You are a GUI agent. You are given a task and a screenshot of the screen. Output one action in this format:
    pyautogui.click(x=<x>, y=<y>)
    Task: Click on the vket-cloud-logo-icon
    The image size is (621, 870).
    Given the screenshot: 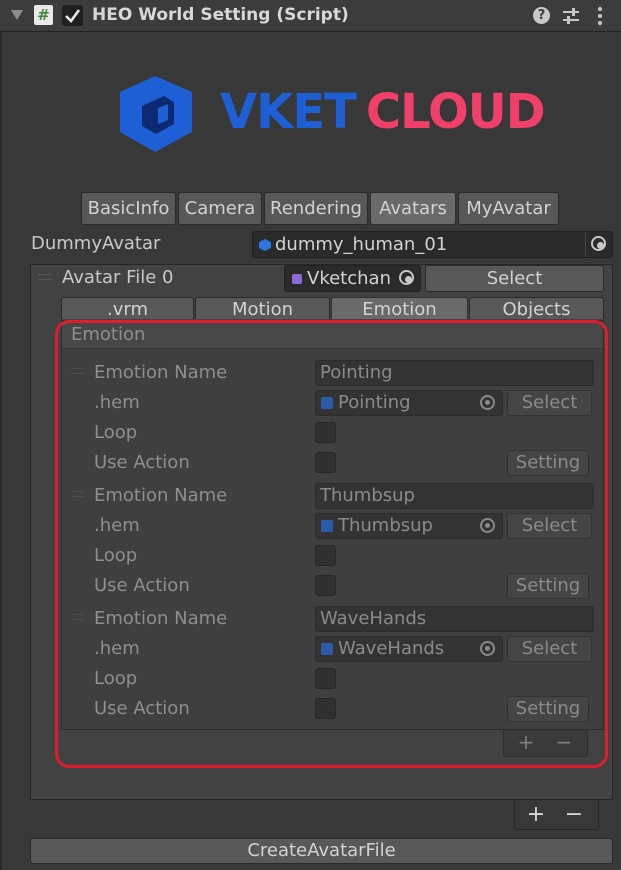 What is the action you would take?
    pyautogui.click(x=156, y=114)
    